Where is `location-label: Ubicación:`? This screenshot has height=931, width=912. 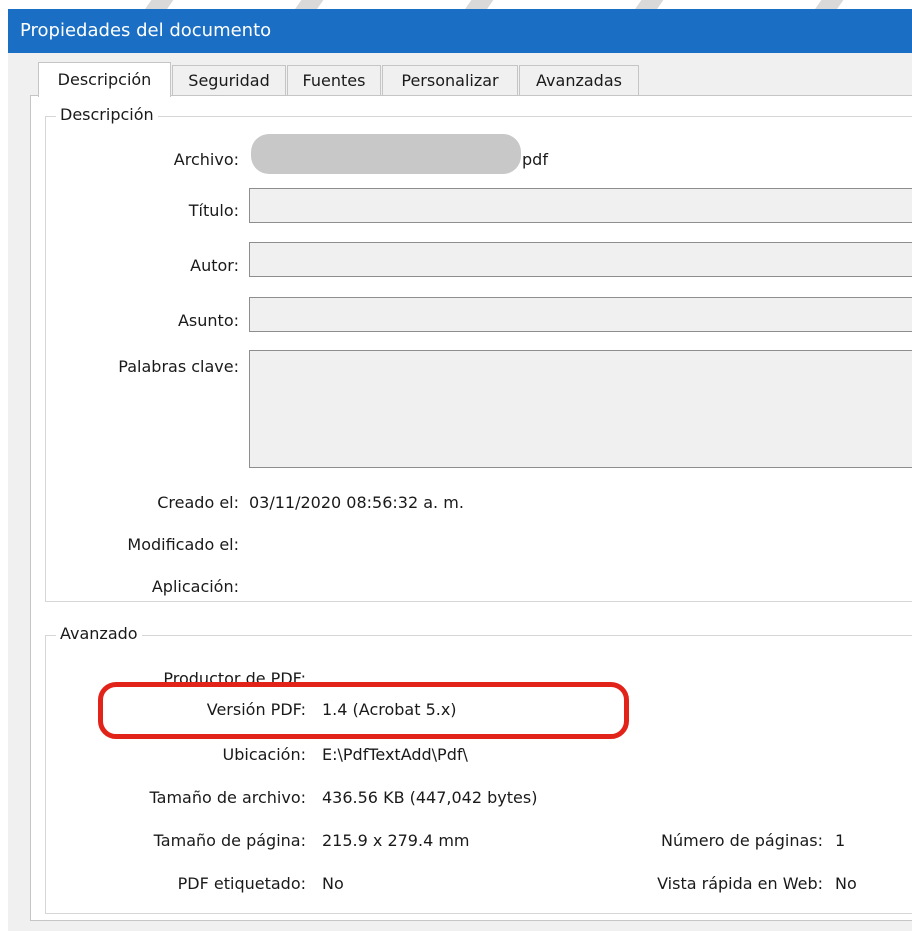 location-label: Ubicación: is located at coordinates (264, 754).